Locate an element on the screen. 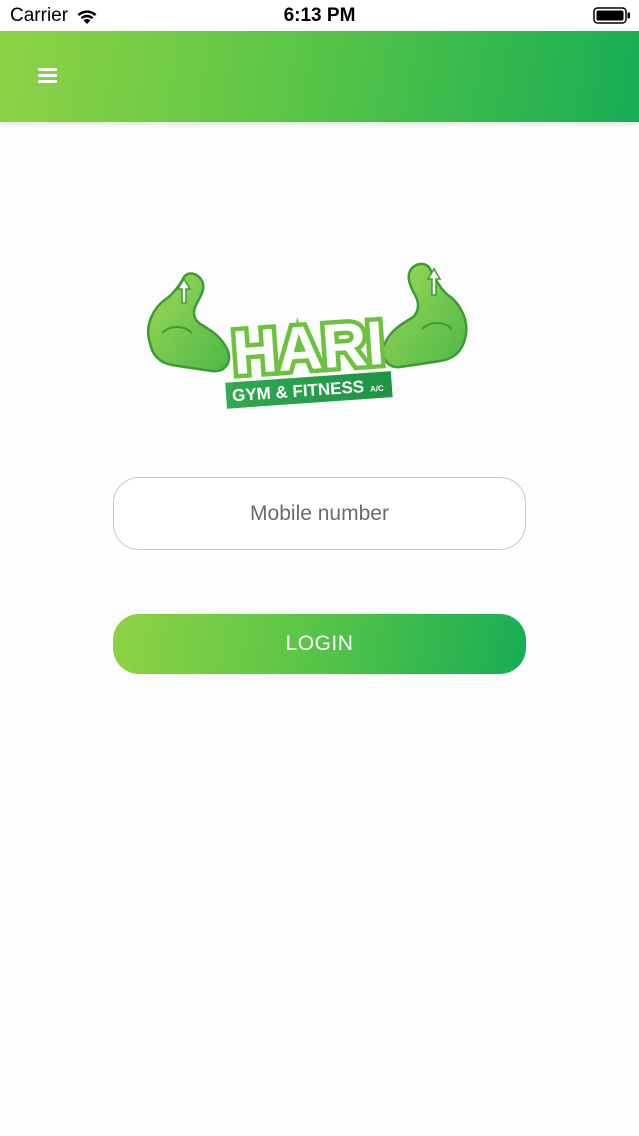 The width and height of the screenshot is (639, 1136). status-time: 6:13 PM is located at coordinates (319, 15).